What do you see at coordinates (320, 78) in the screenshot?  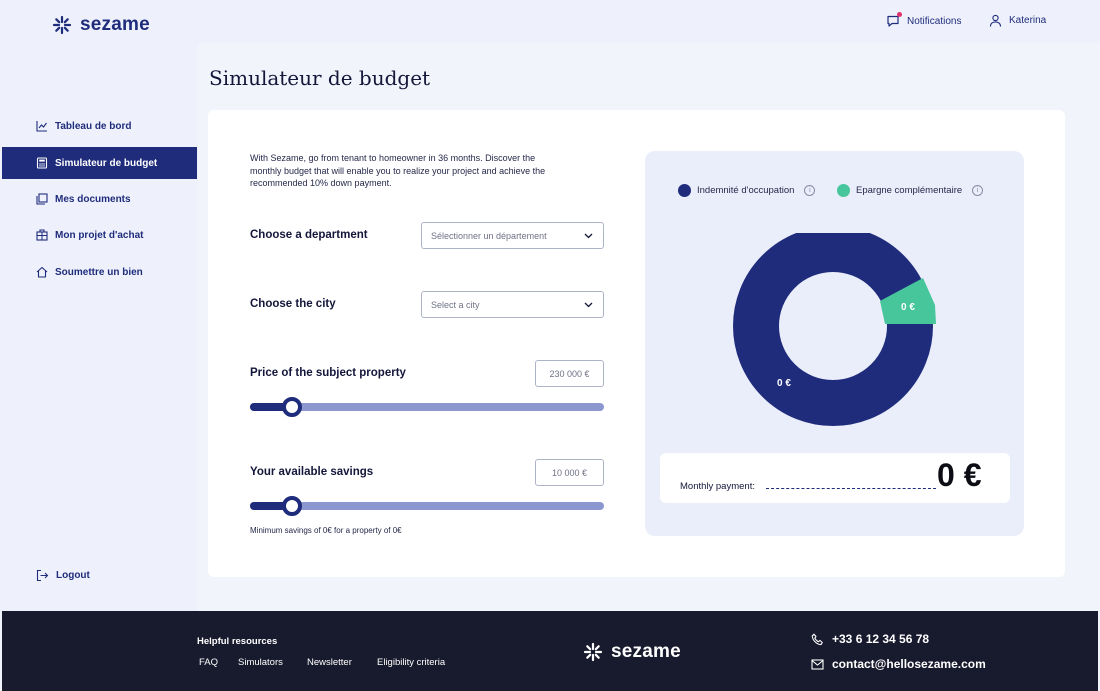 I see `page-title: Simulateur de budget` at bounding box center [320, 78].